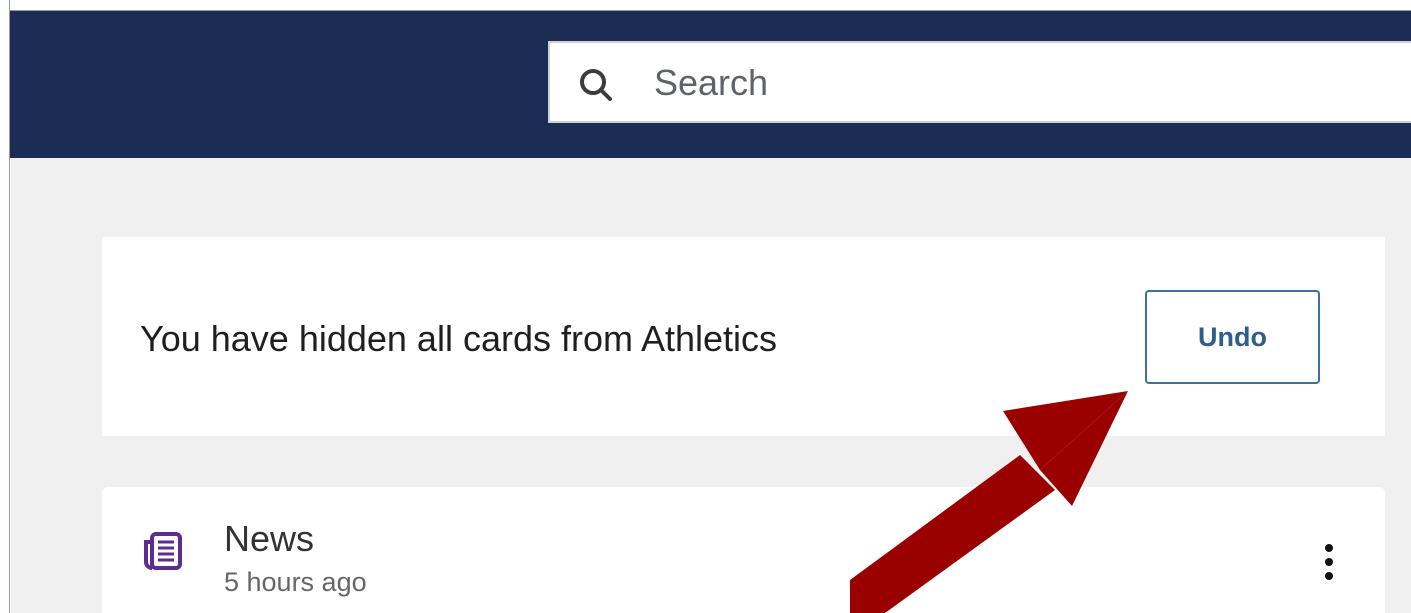 The width and height of the screenshot is (1411, 613). Describe the element at coordinates (1232, 337) in the screenshot. I see `undo-button: Undo` at that location.